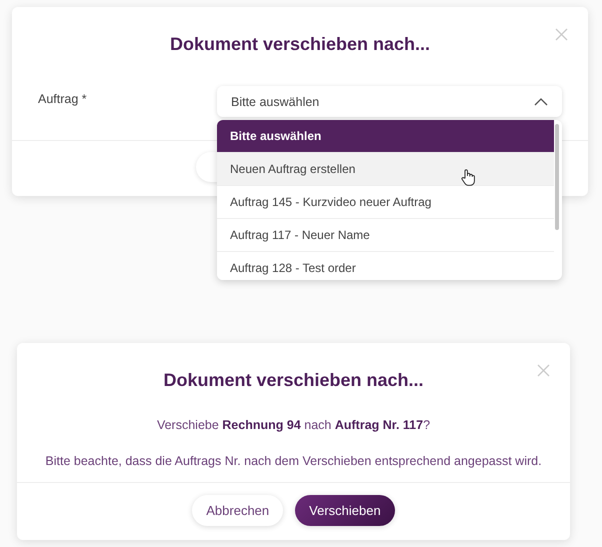  I want to click on scrollbar-thumb, so click(557, 177).